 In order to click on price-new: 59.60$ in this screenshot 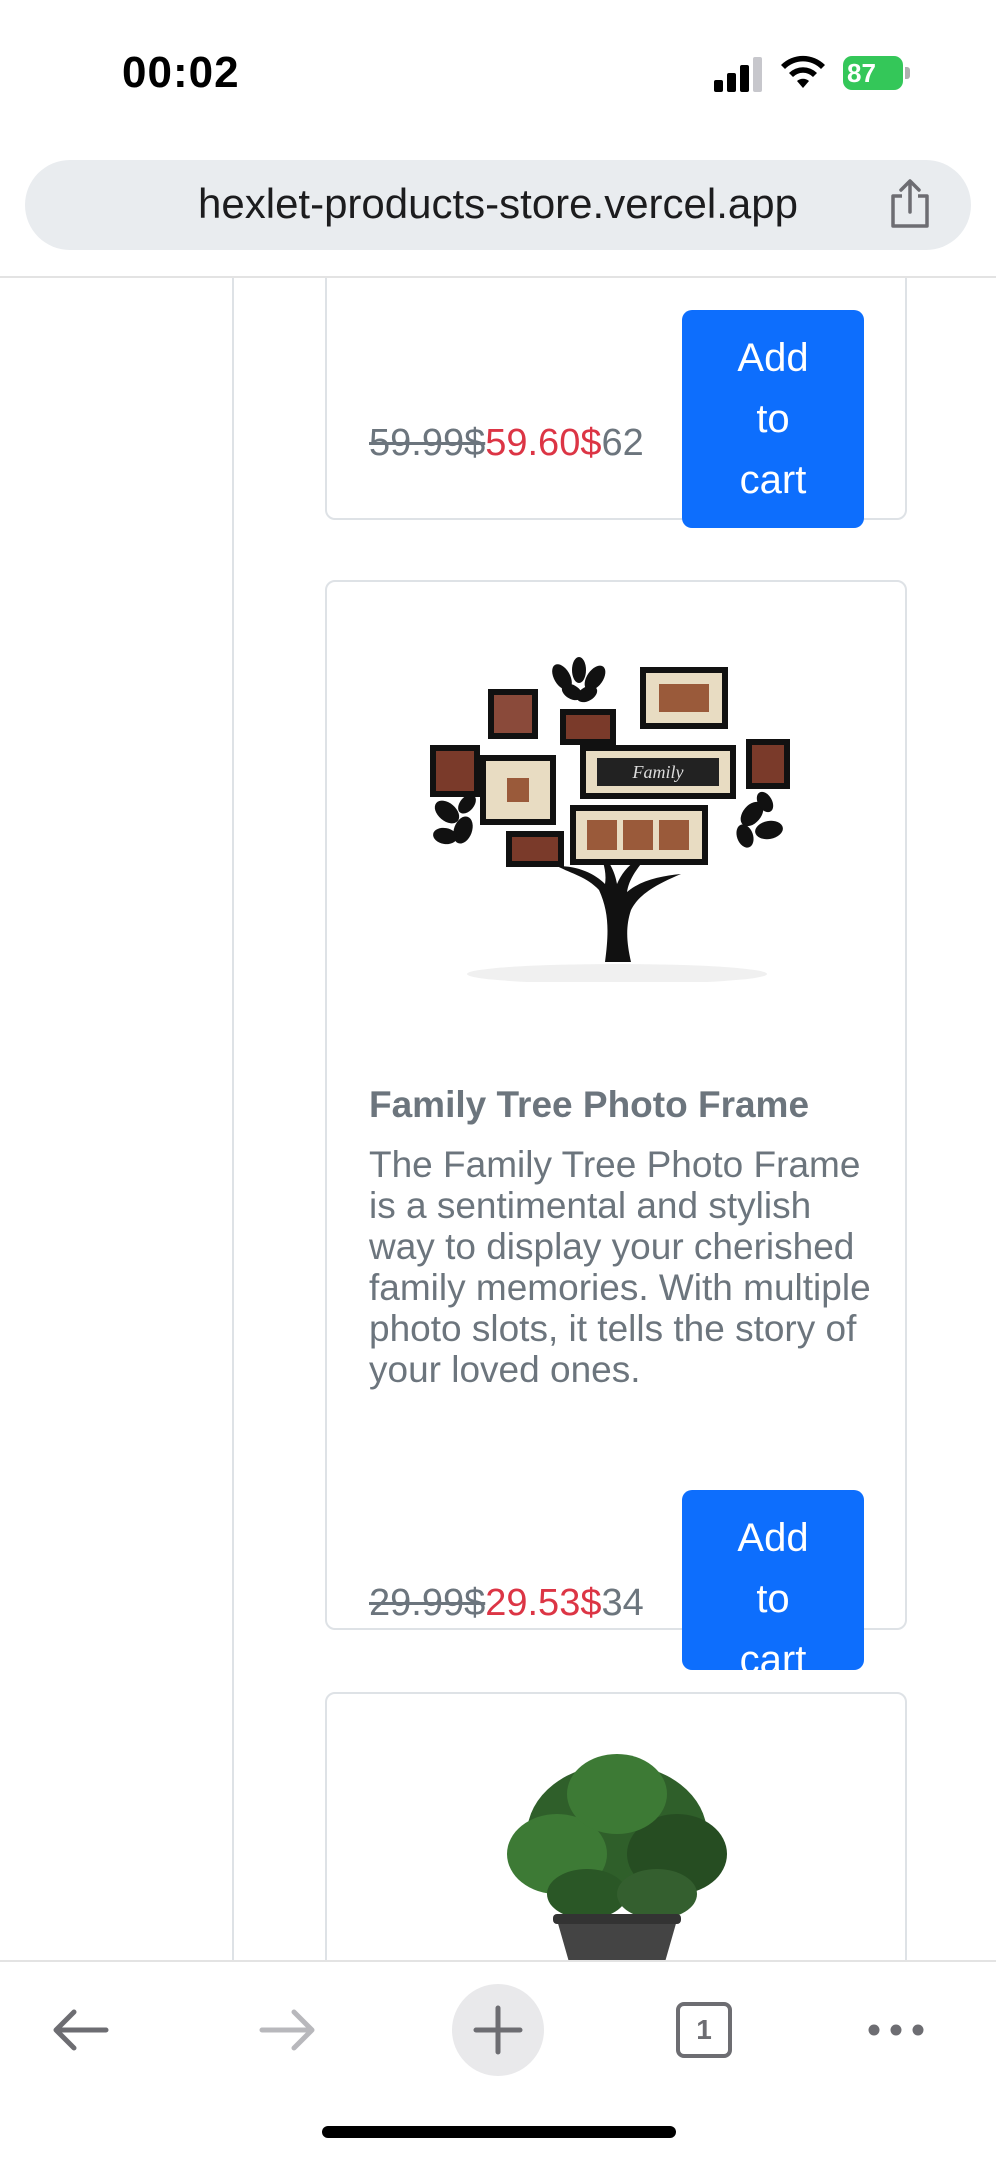, I will do `click(543, 443)`.